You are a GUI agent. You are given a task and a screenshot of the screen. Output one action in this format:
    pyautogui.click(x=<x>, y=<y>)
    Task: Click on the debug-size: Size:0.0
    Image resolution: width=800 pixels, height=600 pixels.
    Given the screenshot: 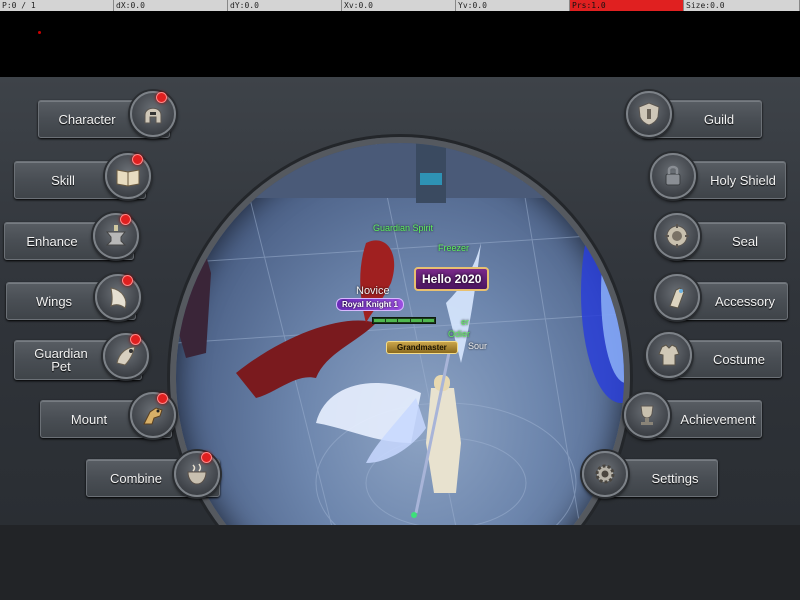 What is the action you would take?
    pyautogui.click(x=742, y=5)
    